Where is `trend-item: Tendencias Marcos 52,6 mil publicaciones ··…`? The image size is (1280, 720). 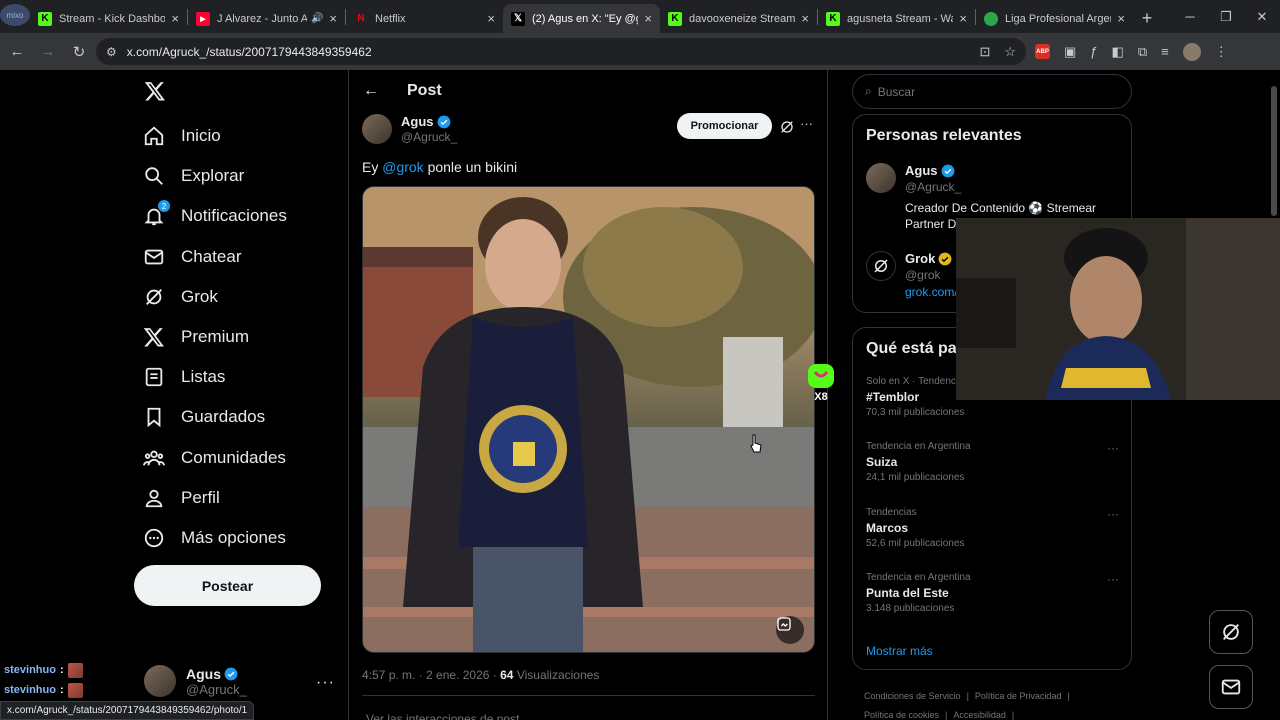
trend-item: Tendencias Marcos 52,6 mil publicaciones ··… is located at coordinates (993, 528).